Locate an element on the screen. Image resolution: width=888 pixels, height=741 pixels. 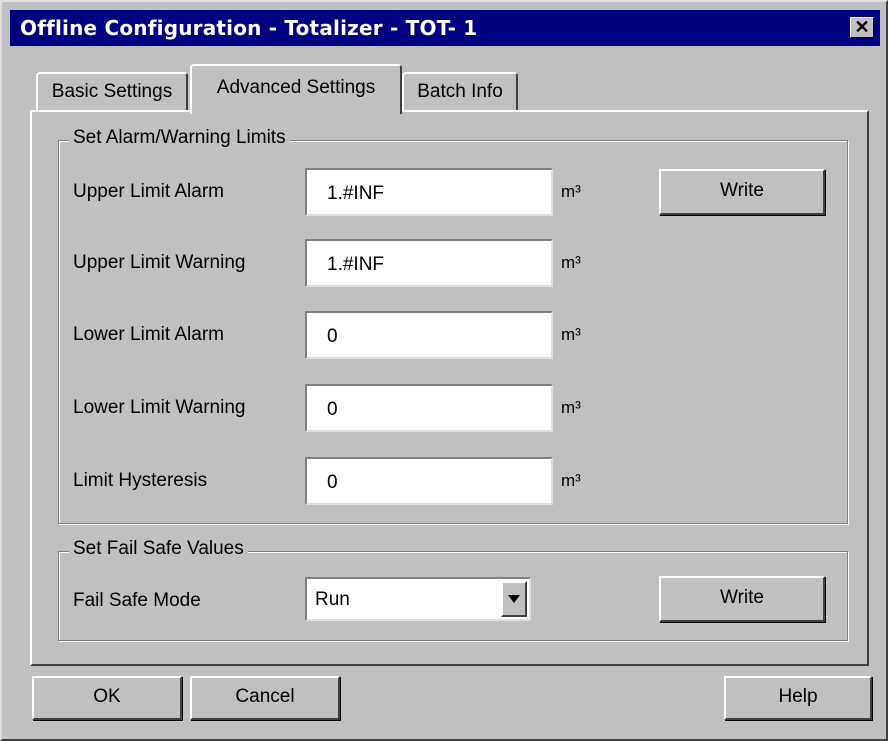
upper-limit-alarm-field is located at coordinates (429, 192).